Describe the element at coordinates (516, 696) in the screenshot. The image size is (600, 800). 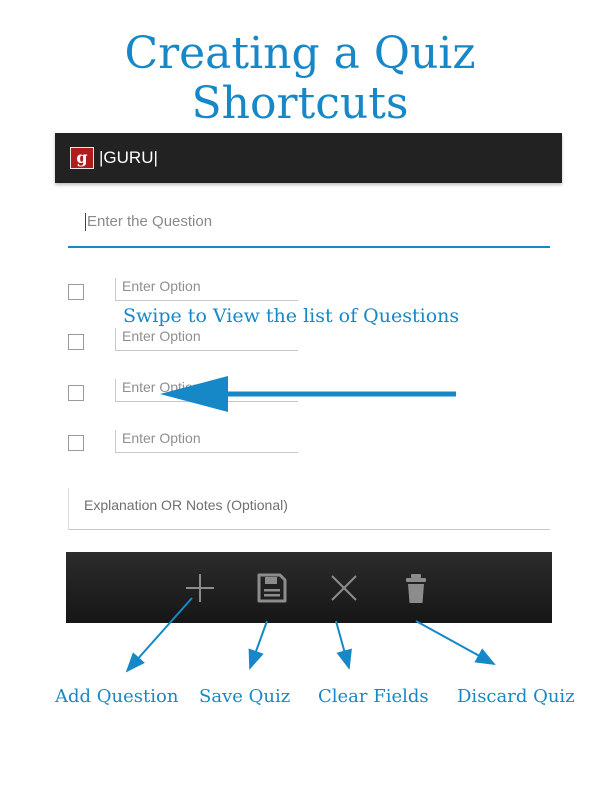
I see `discard-quiz-label: Discard Quiz` at that location.